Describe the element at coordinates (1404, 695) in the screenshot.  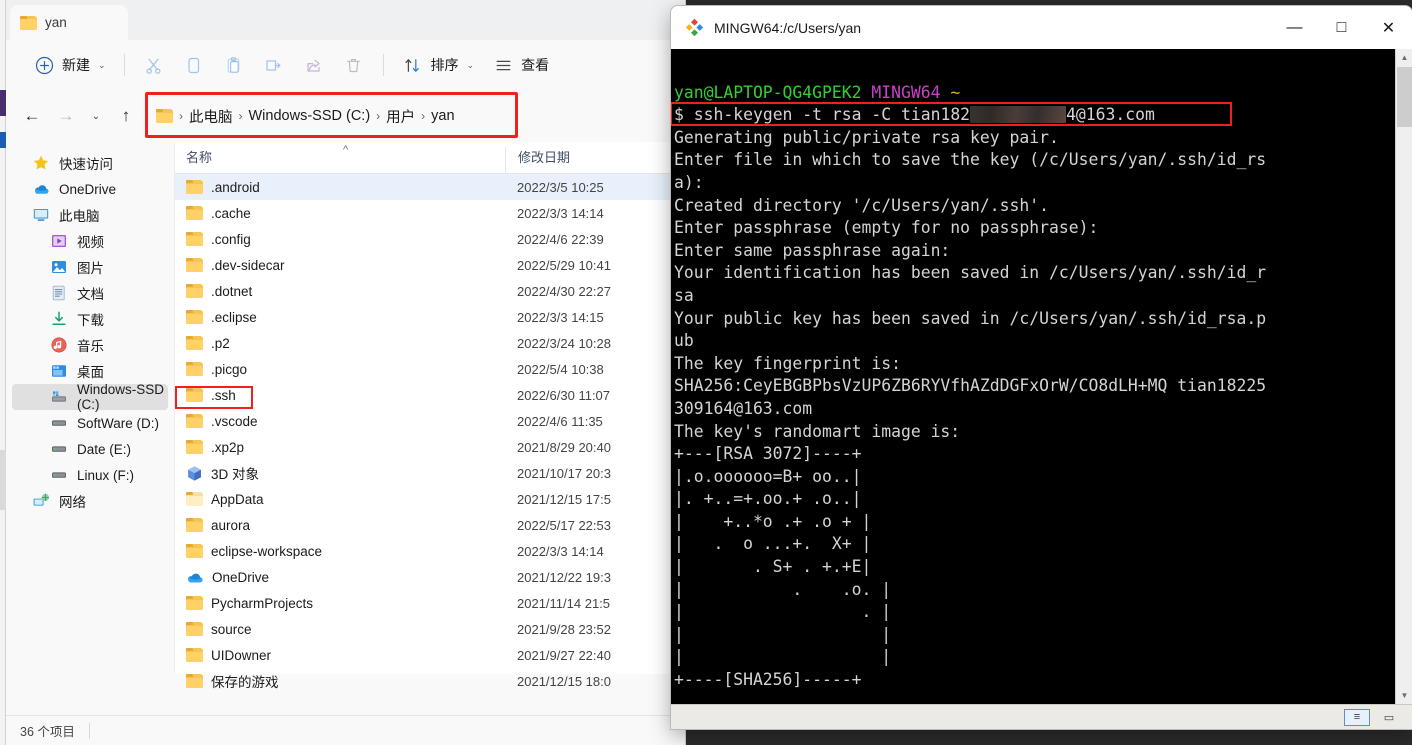
I see `scroll-down-arrow-icon: ▼` at that location.